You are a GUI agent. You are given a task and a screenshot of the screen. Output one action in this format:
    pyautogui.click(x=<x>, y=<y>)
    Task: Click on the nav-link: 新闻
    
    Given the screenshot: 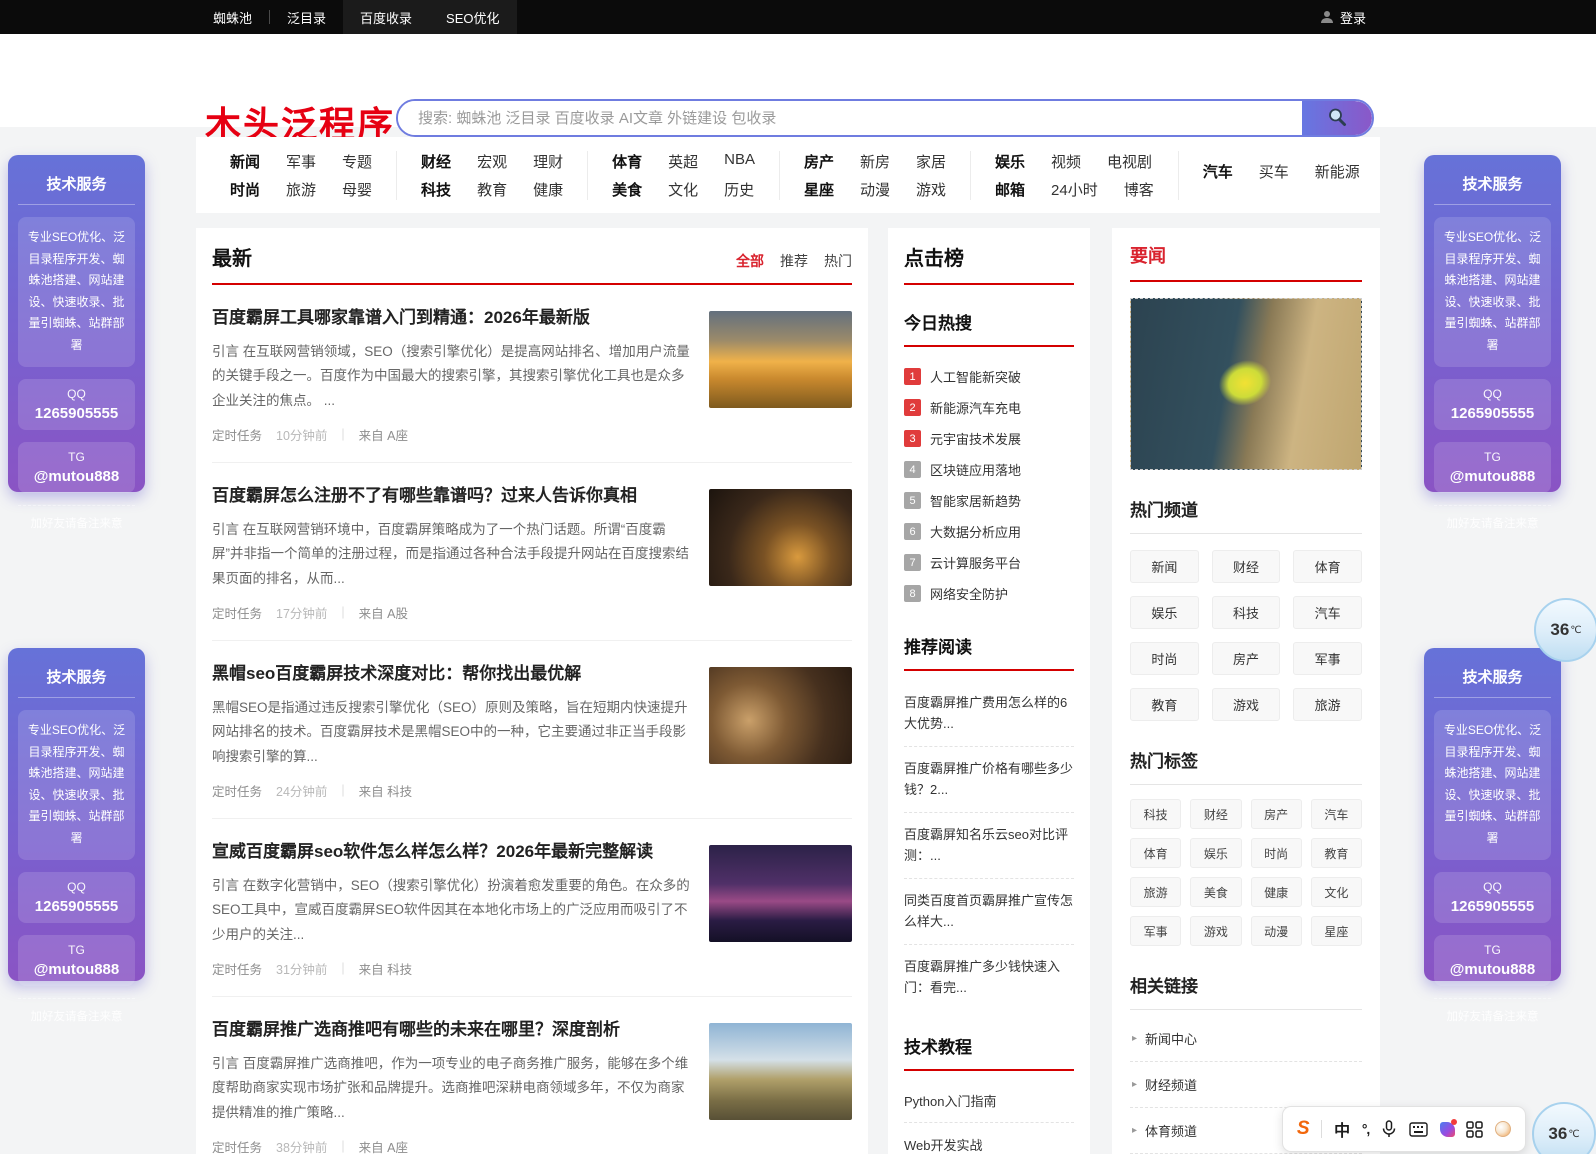 What is the action you would take?
    pyautogui.click(x=245, y=161)
    